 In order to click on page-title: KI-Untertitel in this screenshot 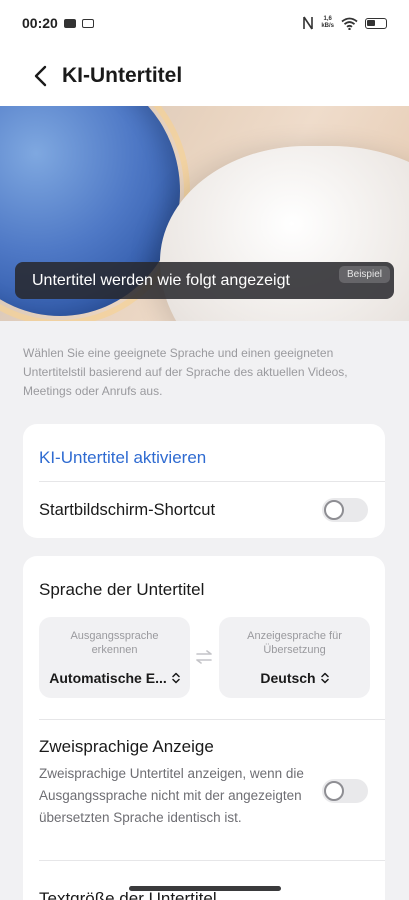, I will do `click(122, 75)`.